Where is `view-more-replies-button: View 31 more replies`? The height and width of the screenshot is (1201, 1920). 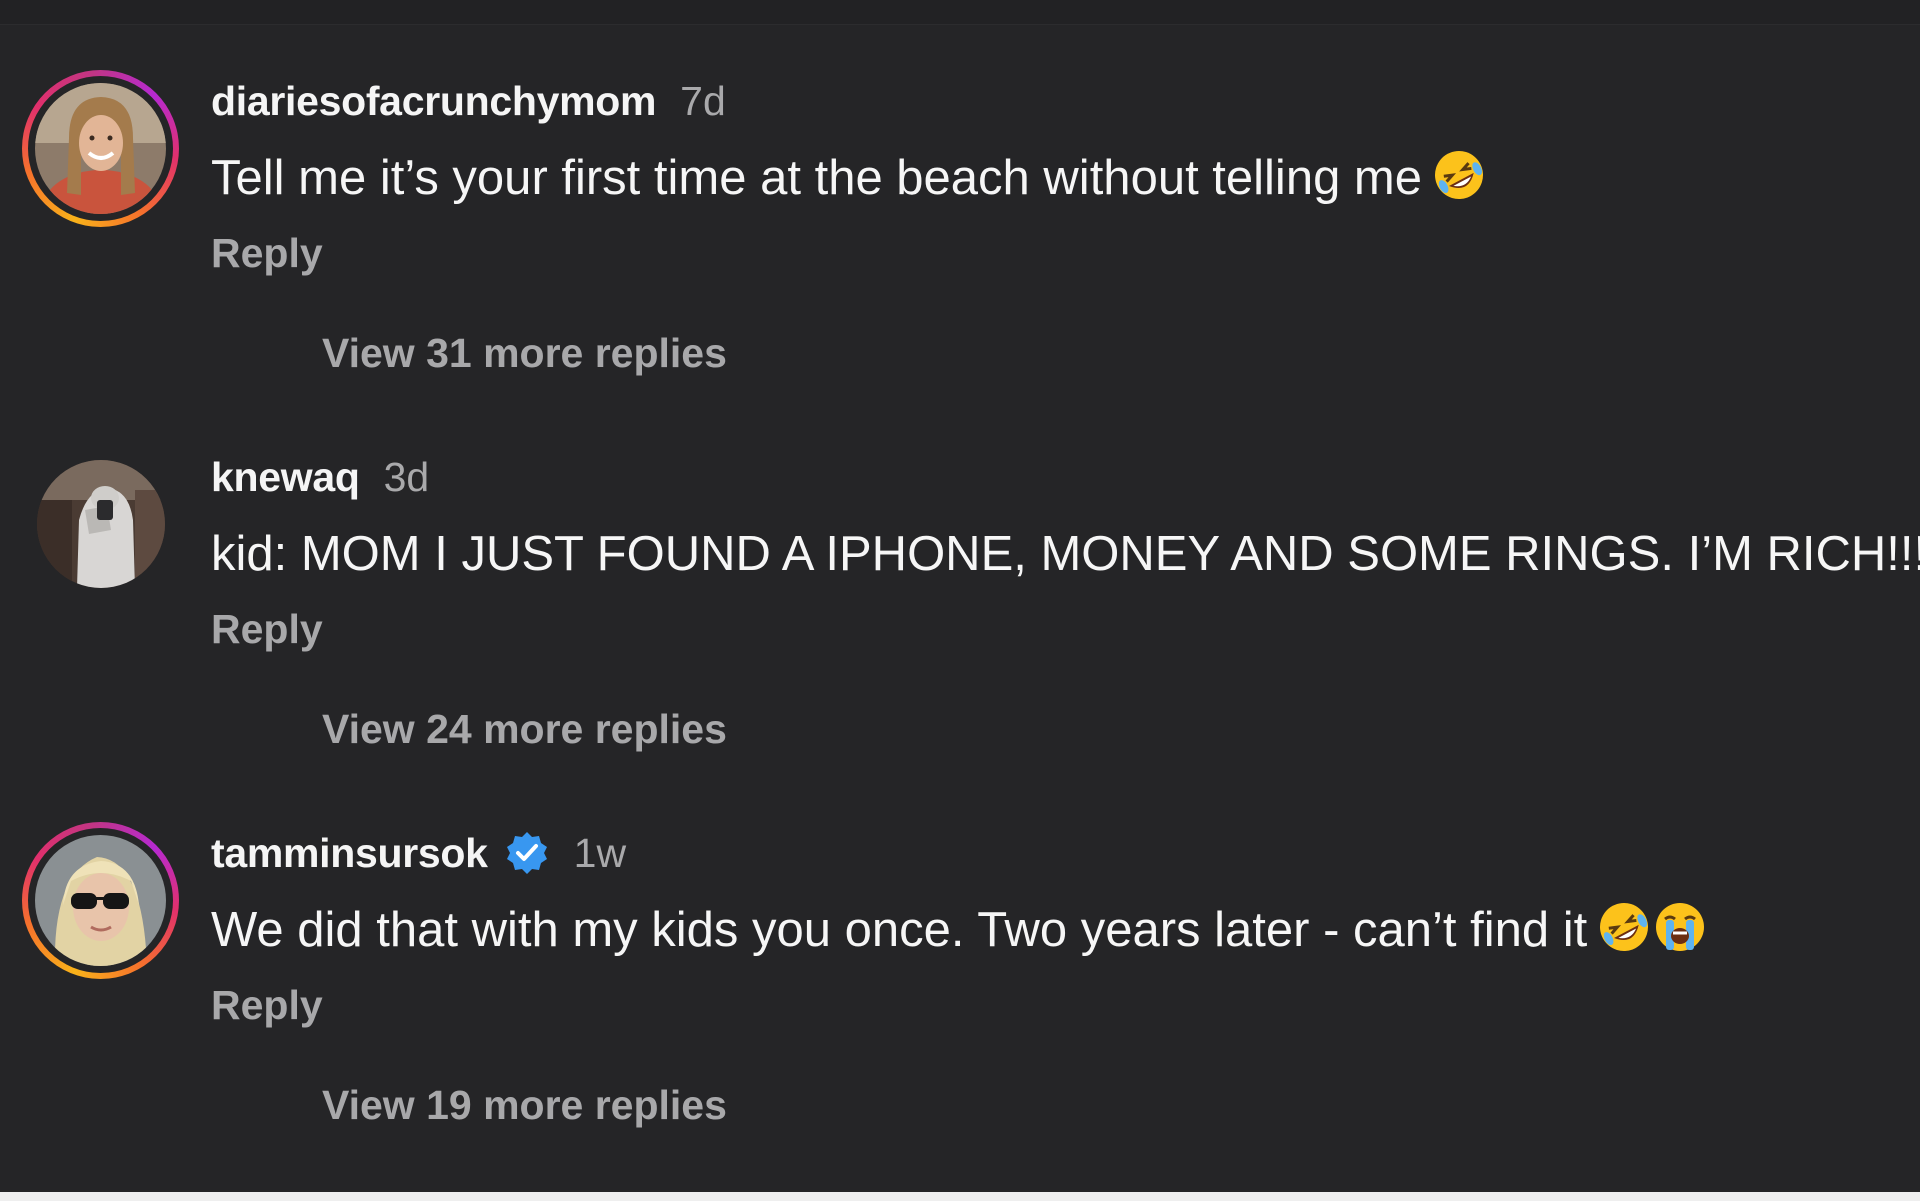
view-more-replies-button: View 31 more replies is located at coordinates (524, 353).